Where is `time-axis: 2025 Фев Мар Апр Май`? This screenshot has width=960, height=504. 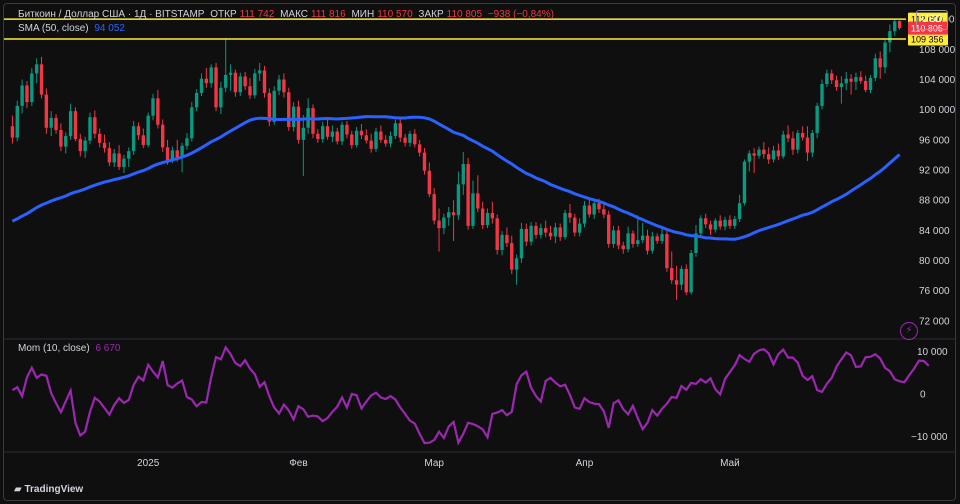
time-axis: 2025 Фев Мар Апр Май is located at coordinates (438, 463).